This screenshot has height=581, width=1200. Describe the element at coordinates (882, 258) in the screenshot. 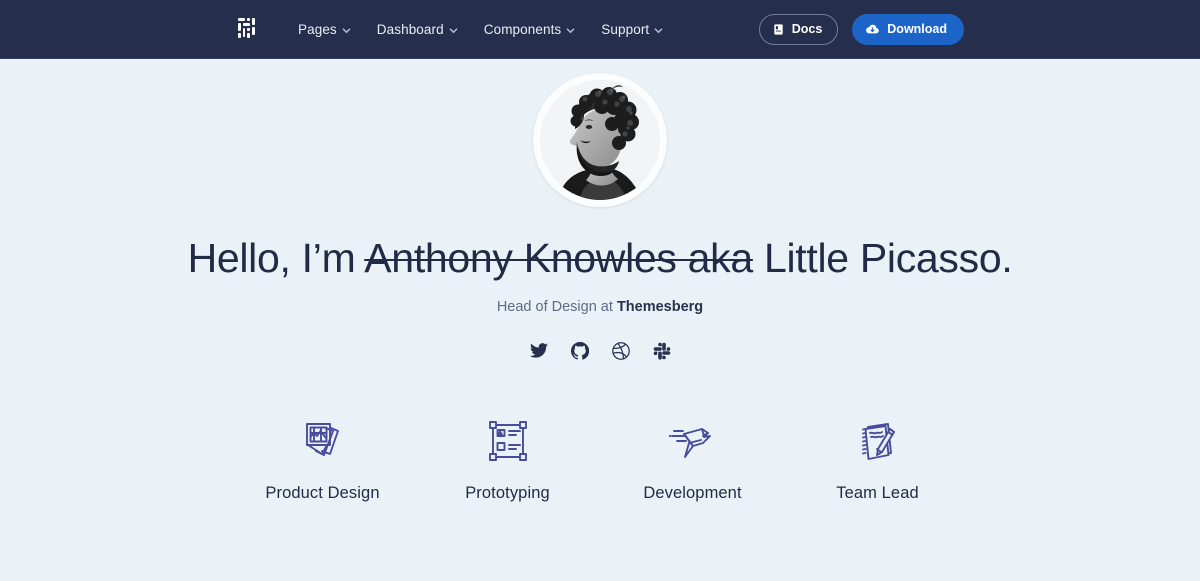

I see `headline-suffix: Little Picasso.` at that location.